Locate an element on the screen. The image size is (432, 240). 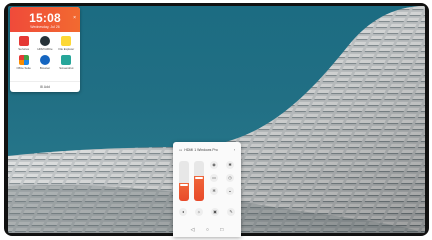
brightness-button: ☼ is located at coordinates (199, 212).